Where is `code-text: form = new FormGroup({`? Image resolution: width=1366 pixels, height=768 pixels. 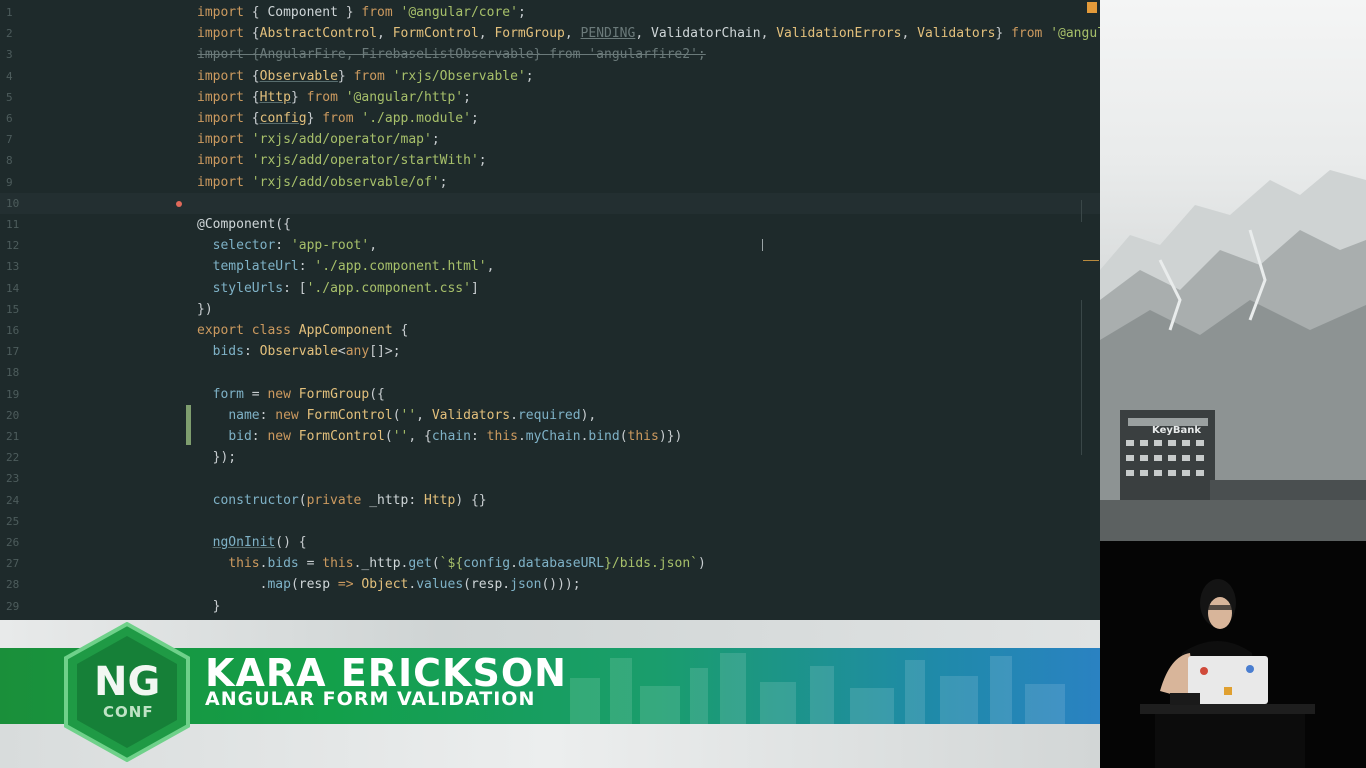
code-text: form = new FormGroup({ is located at coordinates (291, 394).